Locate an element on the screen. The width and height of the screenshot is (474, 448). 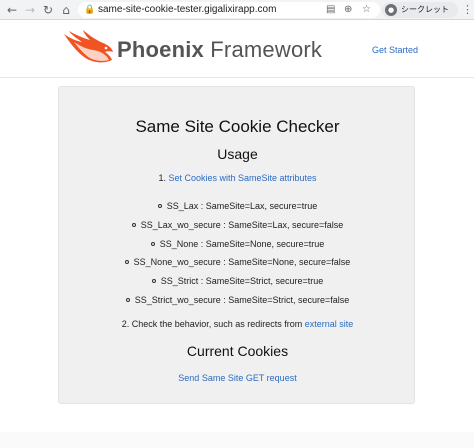
step-1: 1. Set Cookies with SameSite attributes is located at coordinates (237, 178).